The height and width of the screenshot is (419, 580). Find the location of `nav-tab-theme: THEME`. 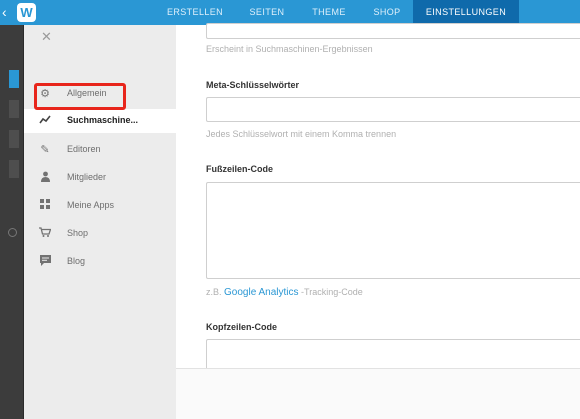

nav-tab-theme: THEME is located at coordinates (329, 12).